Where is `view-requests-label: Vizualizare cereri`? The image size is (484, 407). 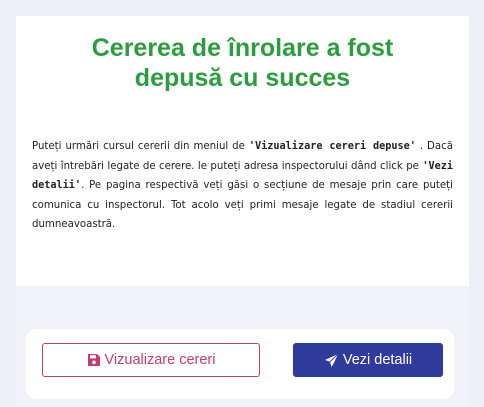
view-requests-label: Vizualizare cereri is located at coordinates (160, 360).